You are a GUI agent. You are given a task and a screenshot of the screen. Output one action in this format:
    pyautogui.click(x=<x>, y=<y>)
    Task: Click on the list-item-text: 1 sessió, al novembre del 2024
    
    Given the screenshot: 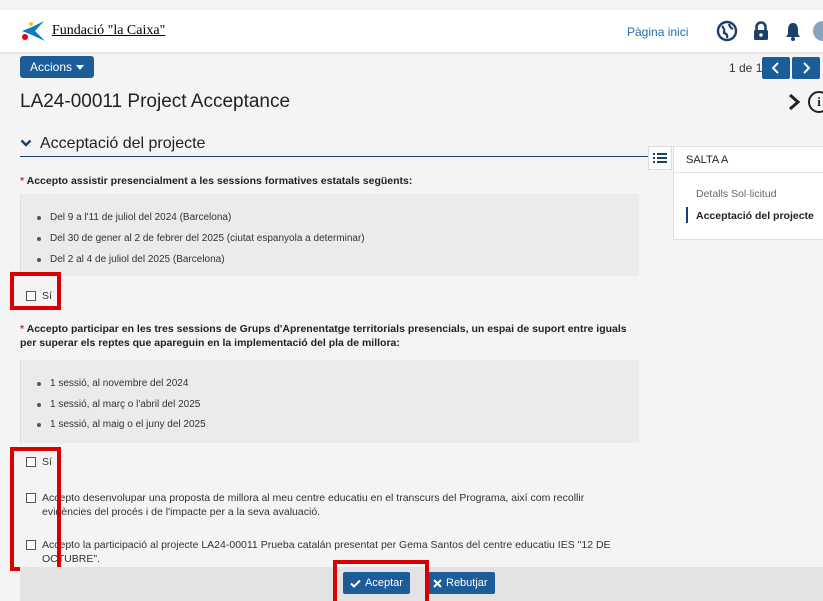 What is the action you would take?
    pyautogui.click(x=119, y=383)
    